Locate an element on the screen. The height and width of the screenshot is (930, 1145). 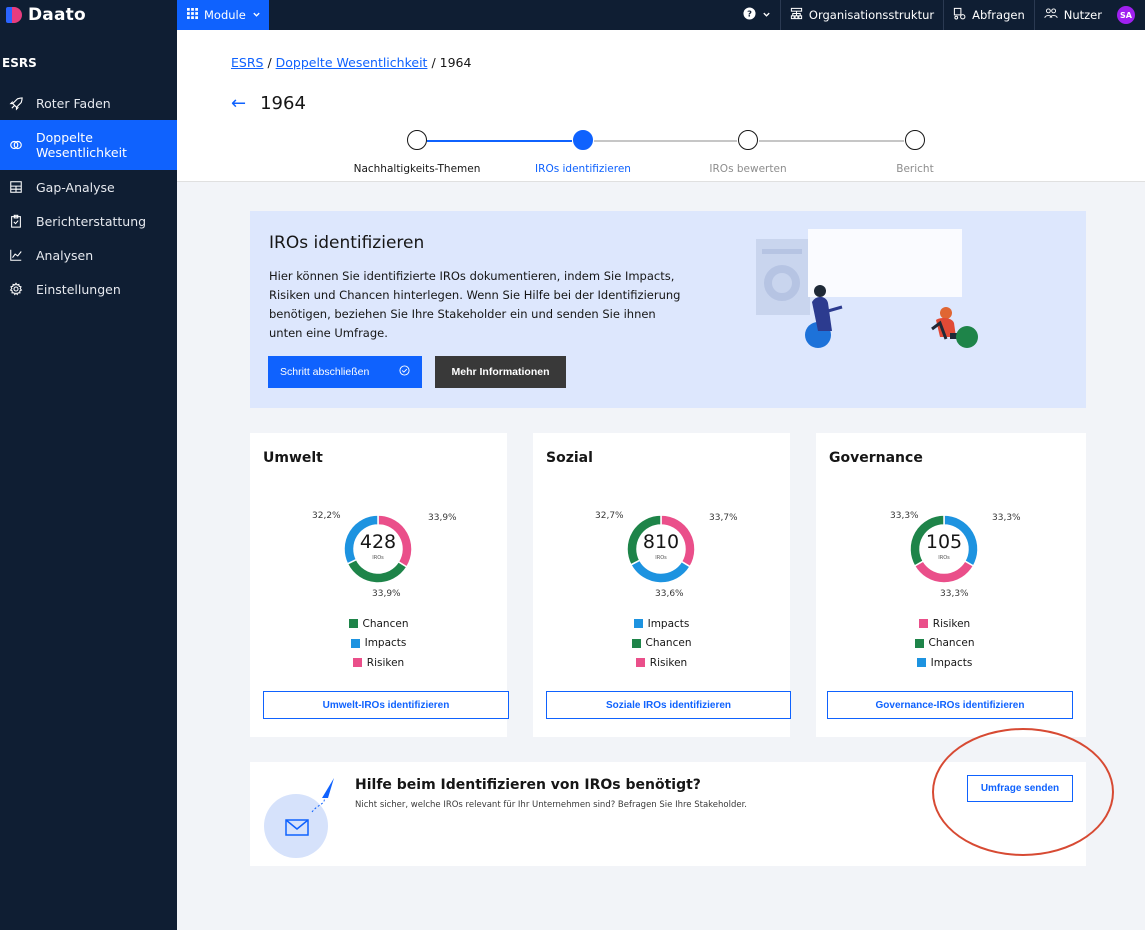
breadcrumb-link-doppelte-wesentlichkeit: Doppelte Wesentlichkeit is located at coordinates (352, 62).